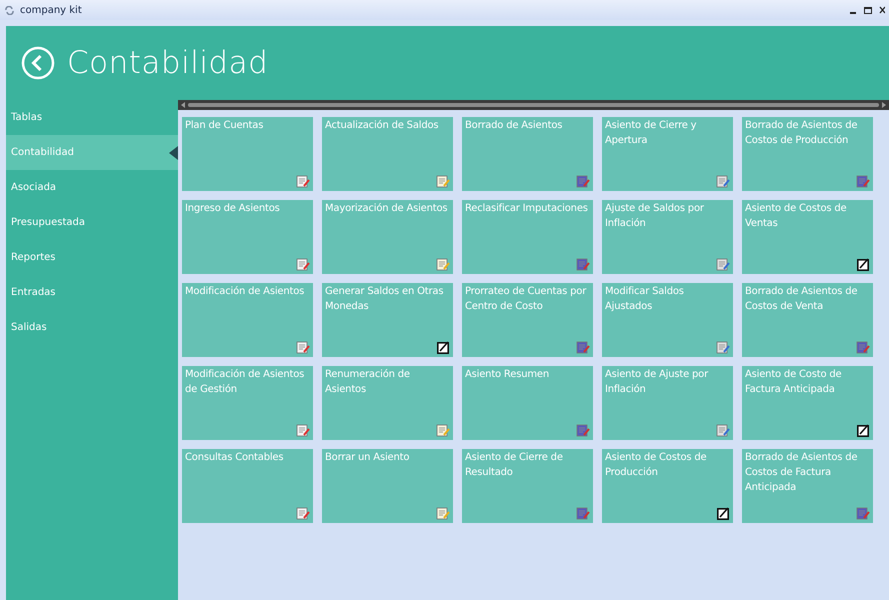 This screenshot has width=889, height=600. Describe the element at coordinates (92, 292) in the screenshot. I see `sidebar-item: Entradas` at that location.